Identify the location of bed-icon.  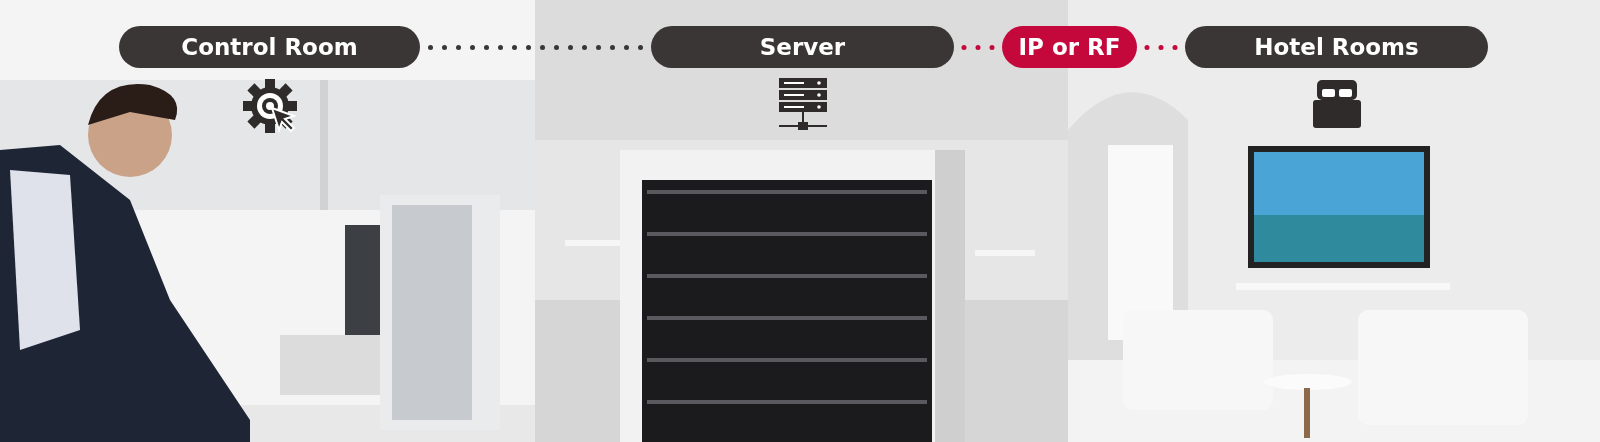
(1336, 104).